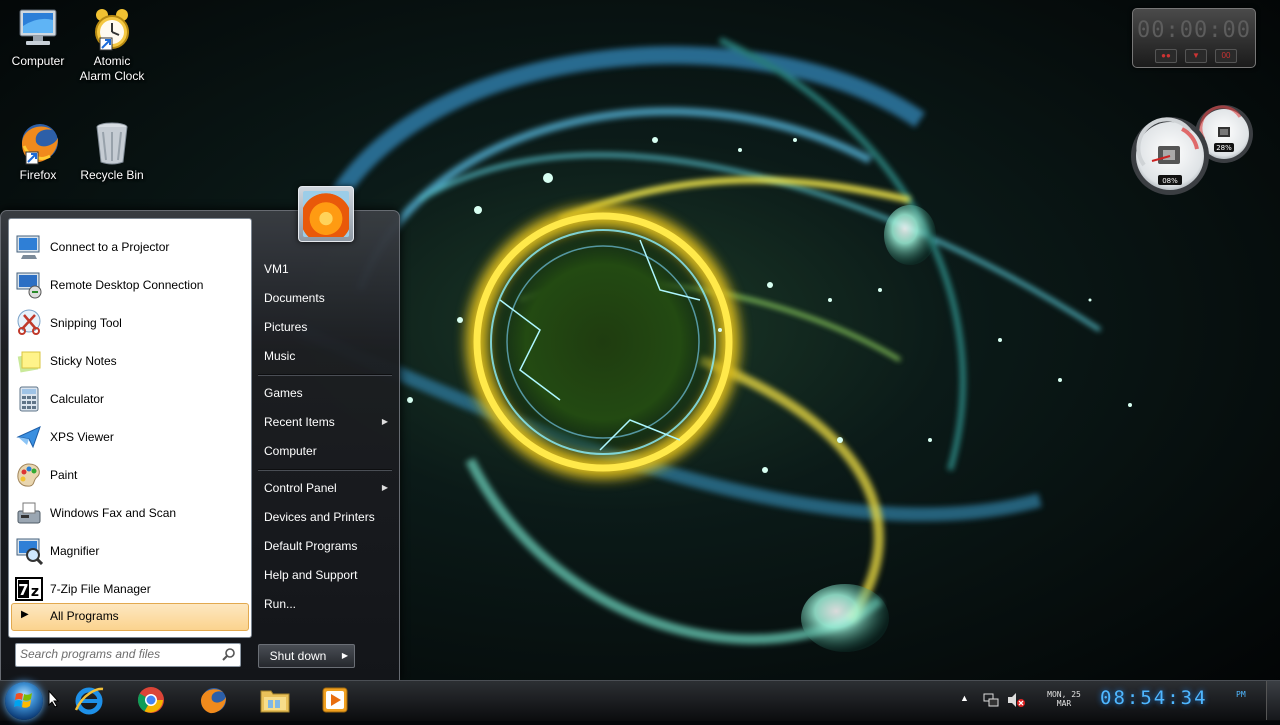  I want to click on right-link-help-and-support: Help and Support, so click(324, 575).